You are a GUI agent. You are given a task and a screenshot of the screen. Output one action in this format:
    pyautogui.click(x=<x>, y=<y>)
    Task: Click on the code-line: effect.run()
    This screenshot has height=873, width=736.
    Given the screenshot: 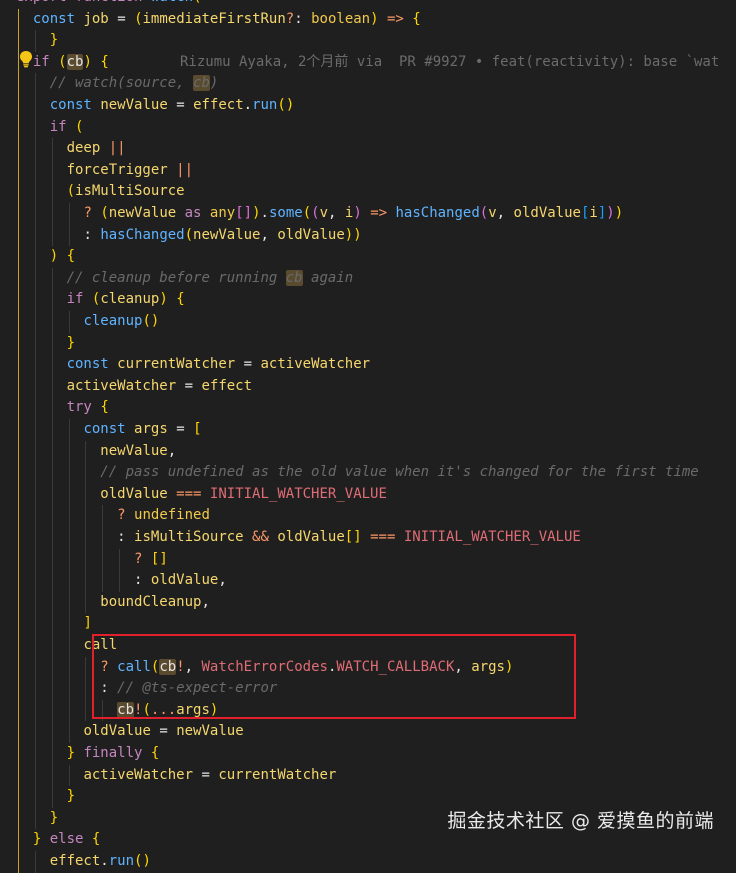 What is the action you would take?
    pyautogui.click(x=376, y=862)
    